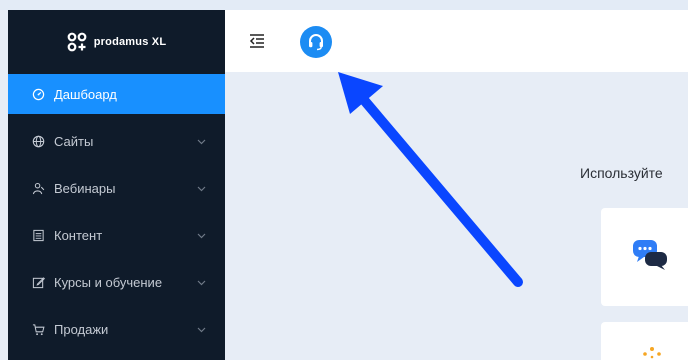 The width and height of the screenshot is (688, 360). What do you see at coordinates (38, 142) in the screenshot?
I see `globe-icon` at bounding box center [38, 142].